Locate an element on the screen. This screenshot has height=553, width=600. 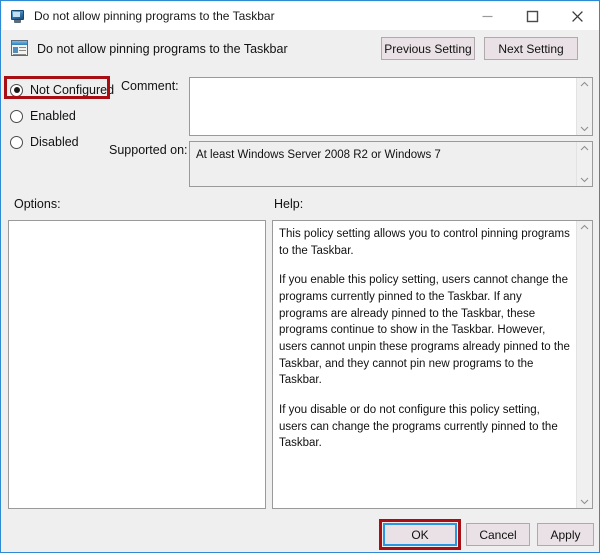
options-label: Options: is located at coordinates (37, 204).